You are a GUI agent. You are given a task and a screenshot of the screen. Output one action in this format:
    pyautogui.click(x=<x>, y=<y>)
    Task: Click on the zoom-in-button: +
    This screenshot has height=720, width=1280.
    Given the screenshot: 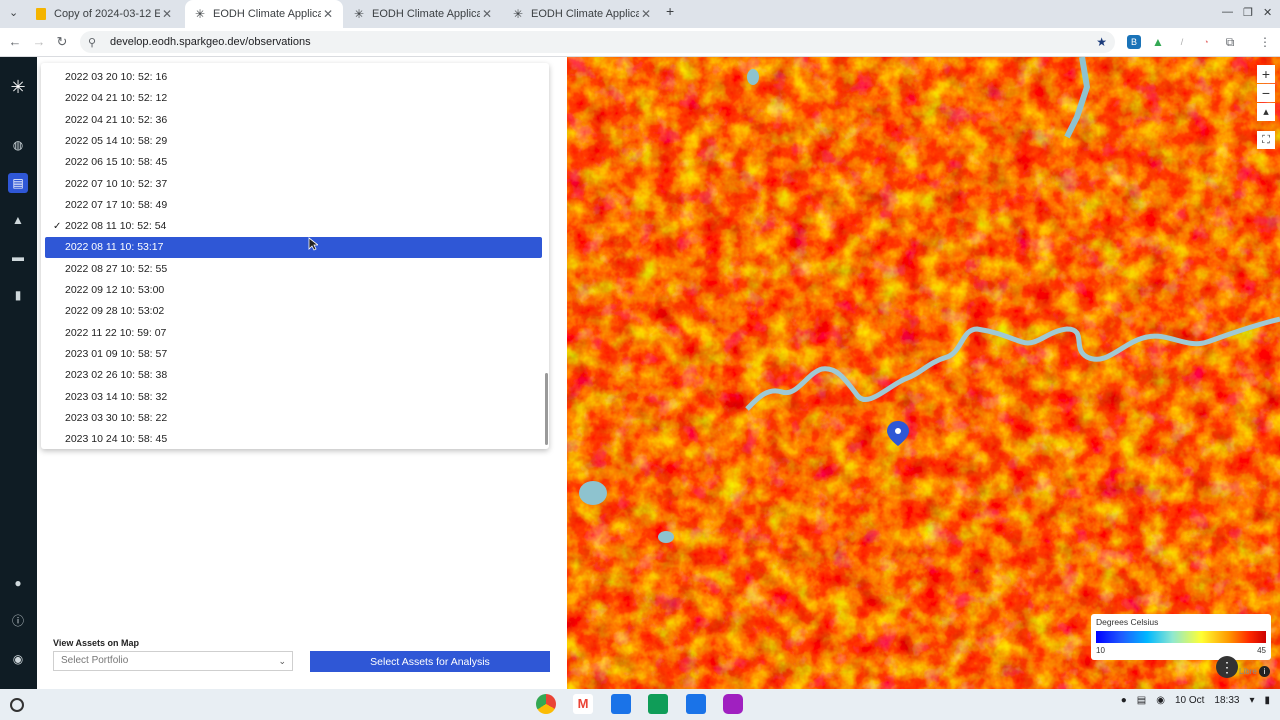 What is the action you would take?
    pyautogui.click(x=1266, y=74)
    